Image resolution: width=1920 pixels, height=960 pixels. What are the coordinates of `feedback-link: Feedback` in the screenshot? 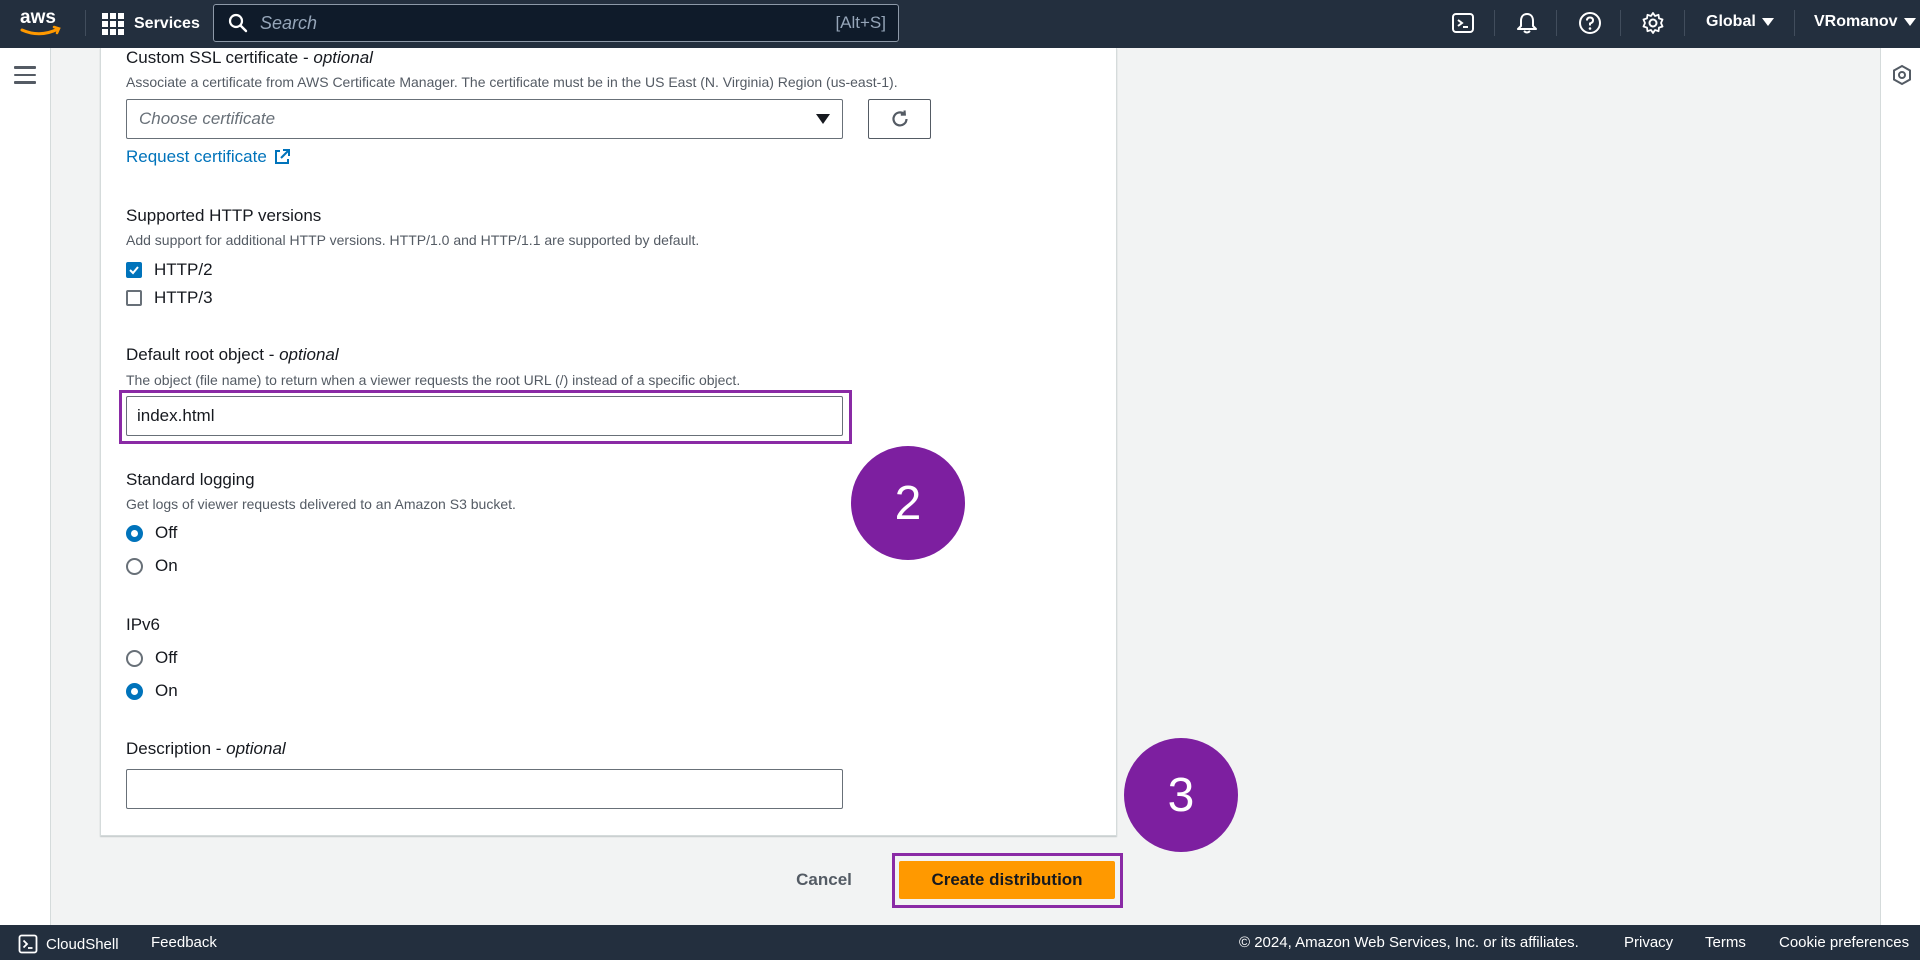 It's located at (184, 942).